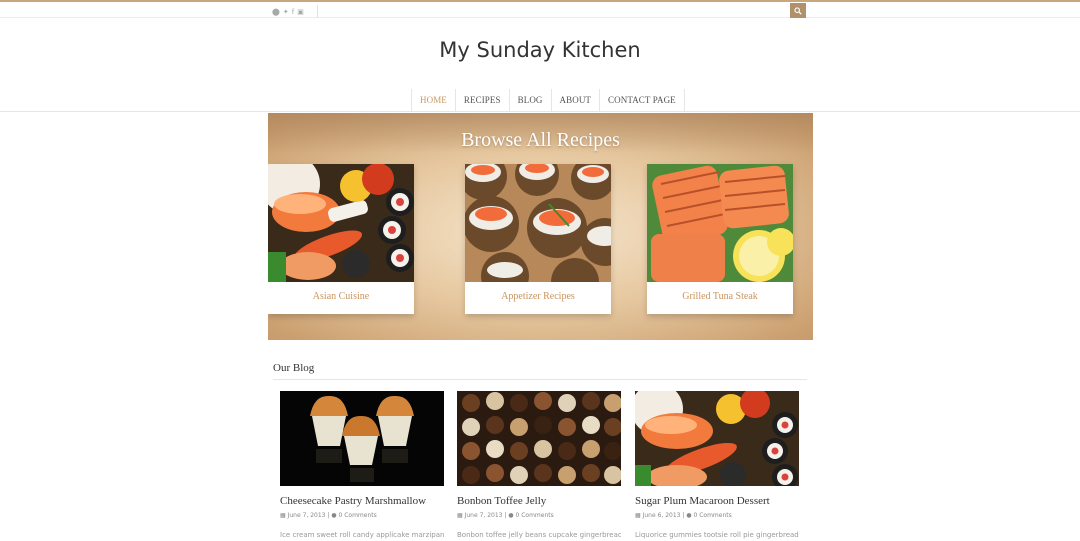  Describe the element at coordinates (717, 501) in the screenshot. I see `post-title: Sugar Plum Macaroon Dessert` at that location.